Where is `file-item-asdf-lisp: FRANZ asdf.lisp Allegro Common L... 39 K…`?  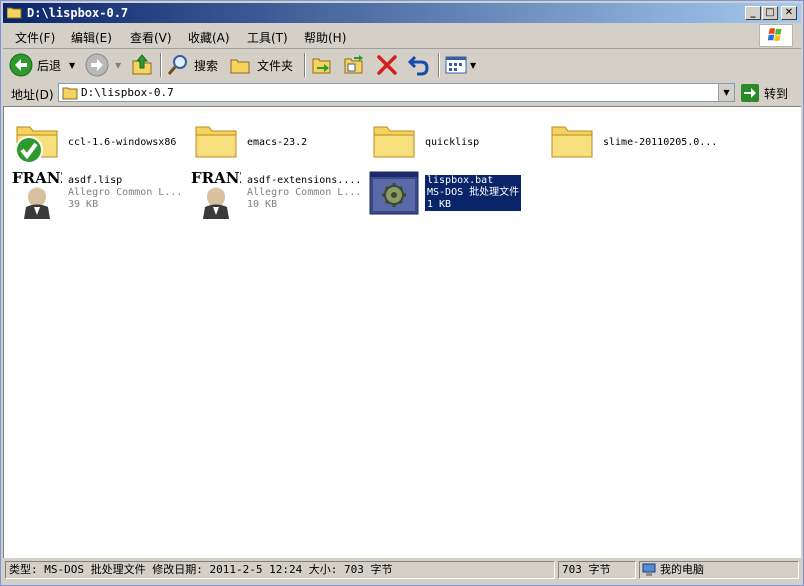 file-item-asdf-lisp: FRANZ asdf.lisp Allegro Common L... 39 K… is located at coordinates (97, 194).